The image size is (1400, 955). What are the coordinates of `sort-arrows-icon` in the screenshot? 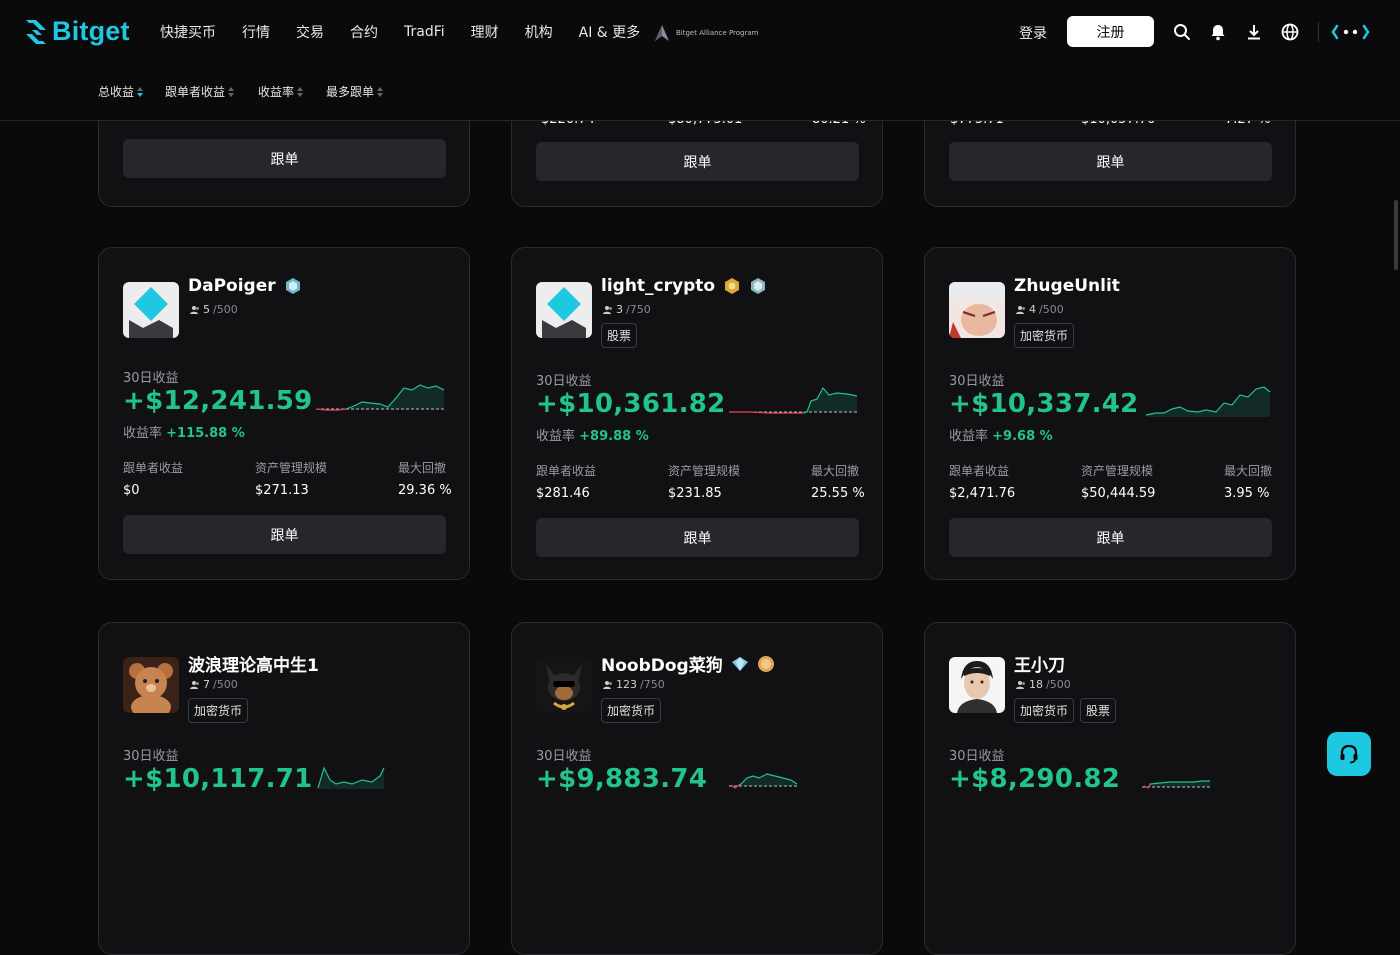 It's located at (231, 91).